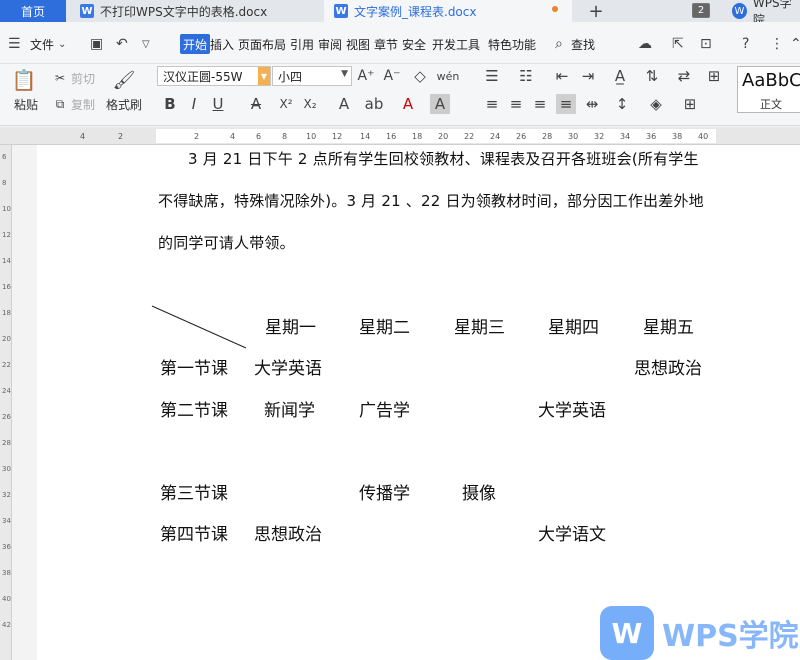 The height and width of the screenshot is (660, 800). I want to click on share-icon: ⇱, so click(678, 44).